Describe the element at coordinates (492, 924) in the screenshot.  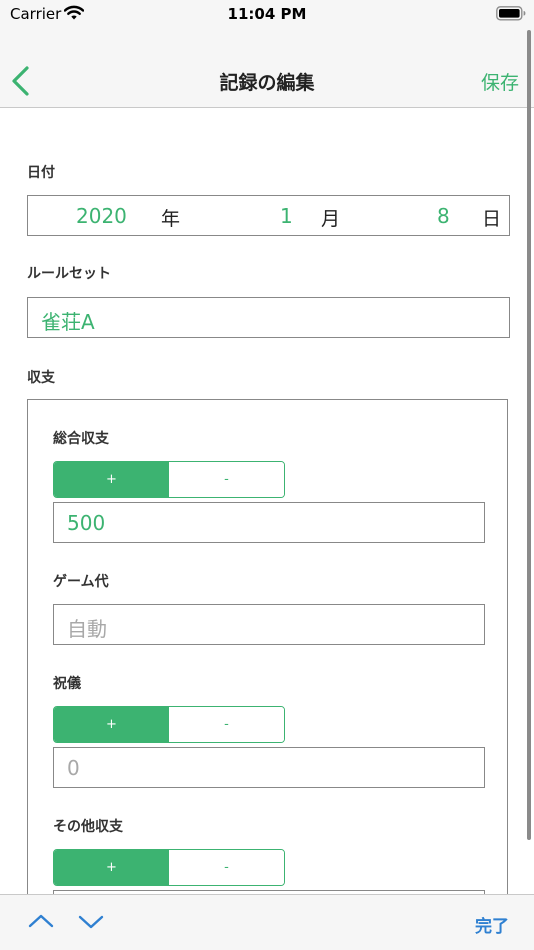
I see `done-button: 完了` at that location.